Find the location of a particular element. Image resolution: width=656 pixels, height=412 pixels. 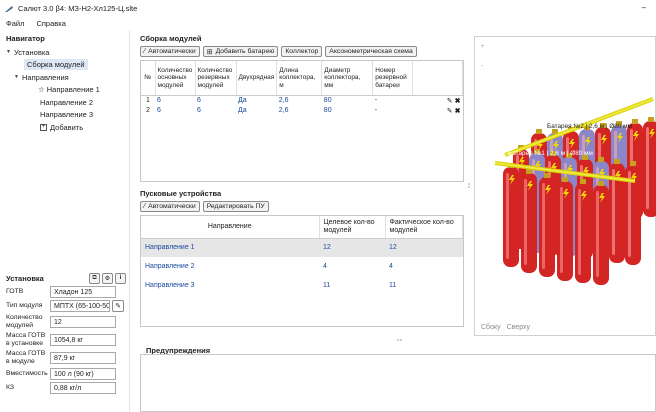

table-row: 1 6 6 Да 2,6 80 - ✎ ✖ is located at coordinates (302, 100).